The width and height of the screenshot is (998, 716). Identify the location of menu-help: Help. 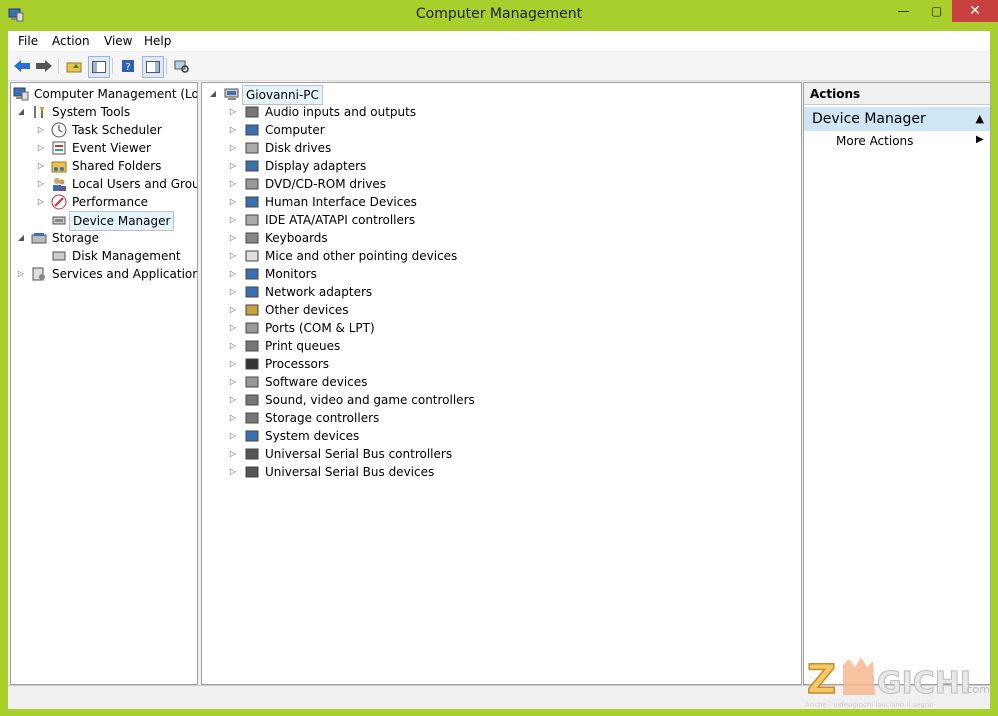
(157, 41).